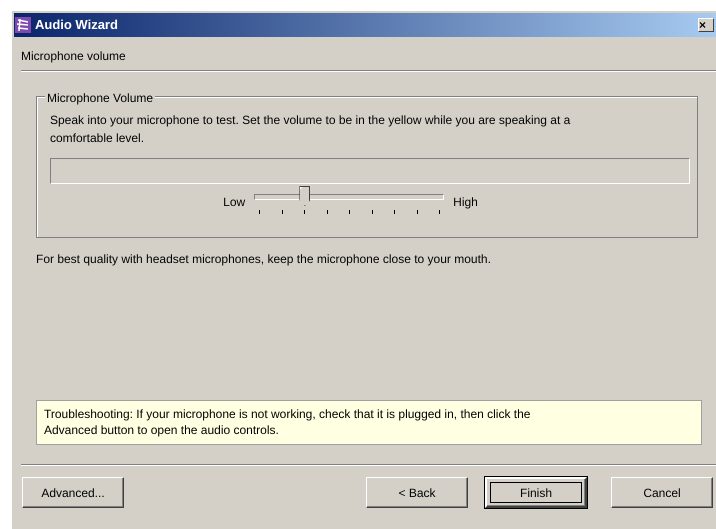 The height and width of the screenshot is (529, 716). I want to click on low-label: Low, so click(234, 202).